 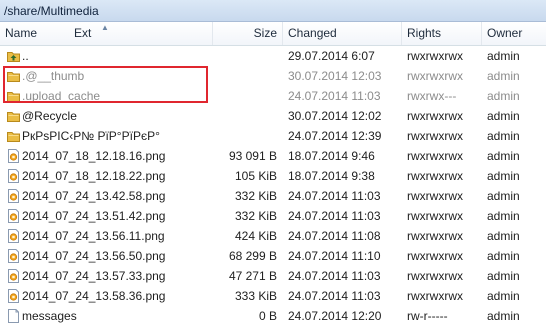 I want to click on file-name: 2014_07_24_13.42.58.png, so click(x=94, y=196).